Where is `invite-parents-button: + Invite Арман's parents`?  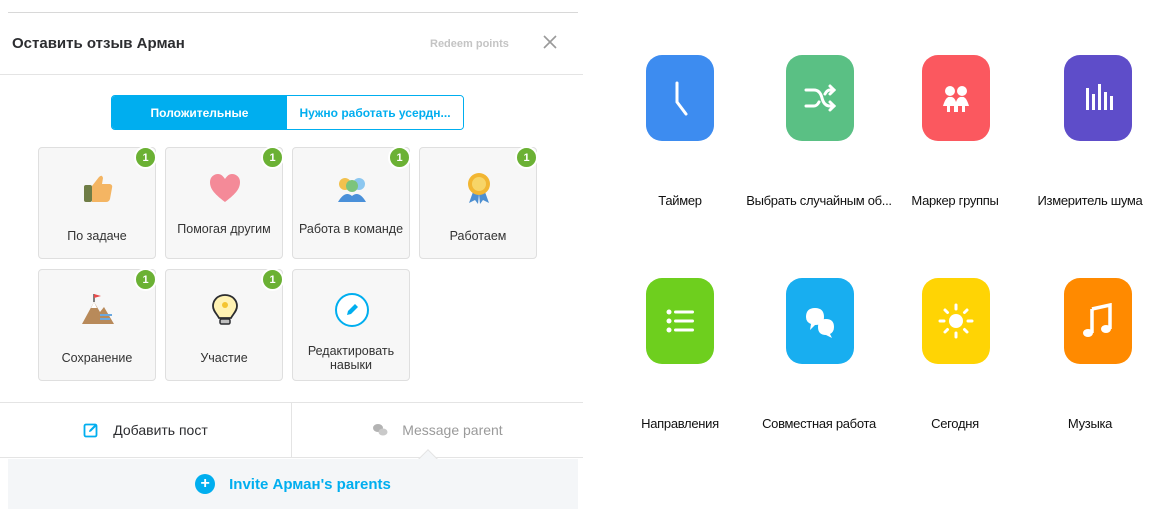
invite-parents-button: + Invite Арман's parents is located at coordinates (293, 484).